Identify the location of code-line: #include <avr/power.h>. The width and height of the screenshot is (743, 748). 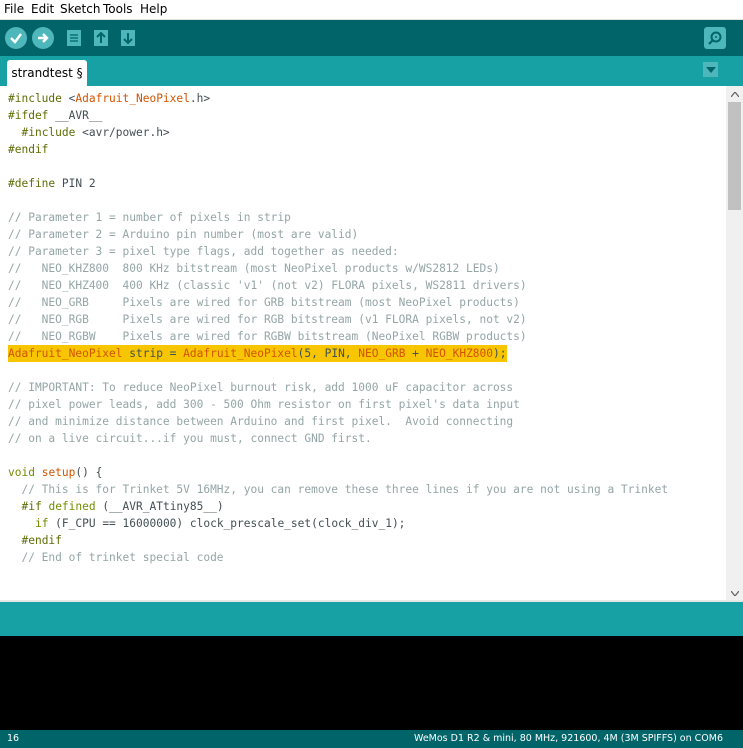
(338, 132).